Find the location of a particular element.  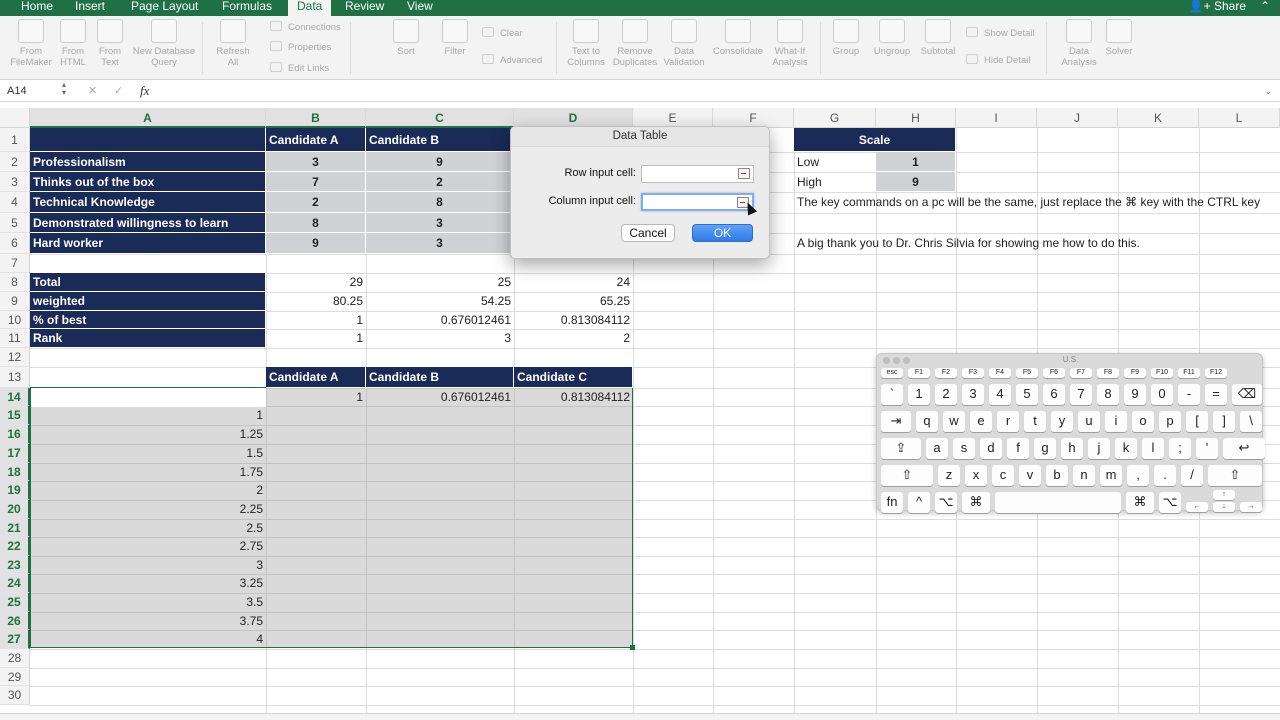

key-p: p is located at coordinates (1170, 421).